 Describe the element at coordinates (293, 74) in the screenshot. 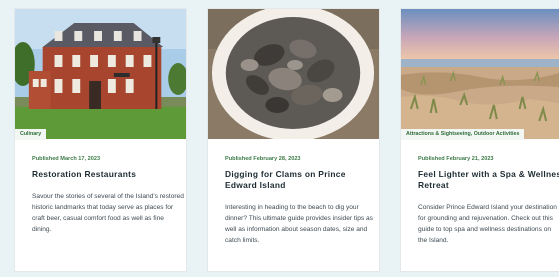

I see `clams-bucket-photo` at that location.